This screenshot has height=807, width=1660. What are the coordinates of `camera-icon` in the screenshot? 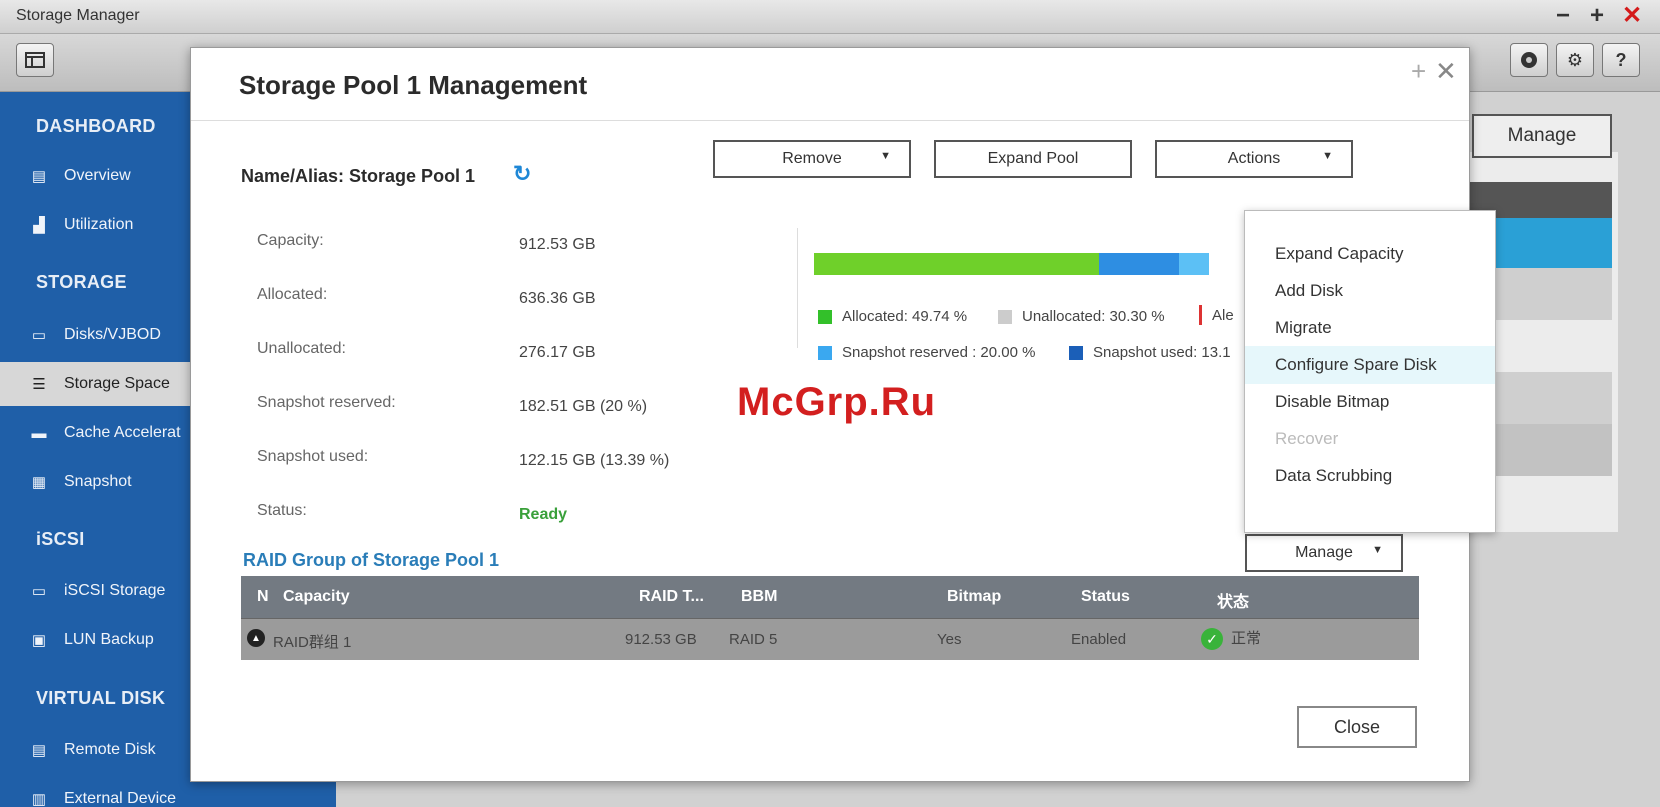 It's located at (1529, 60).